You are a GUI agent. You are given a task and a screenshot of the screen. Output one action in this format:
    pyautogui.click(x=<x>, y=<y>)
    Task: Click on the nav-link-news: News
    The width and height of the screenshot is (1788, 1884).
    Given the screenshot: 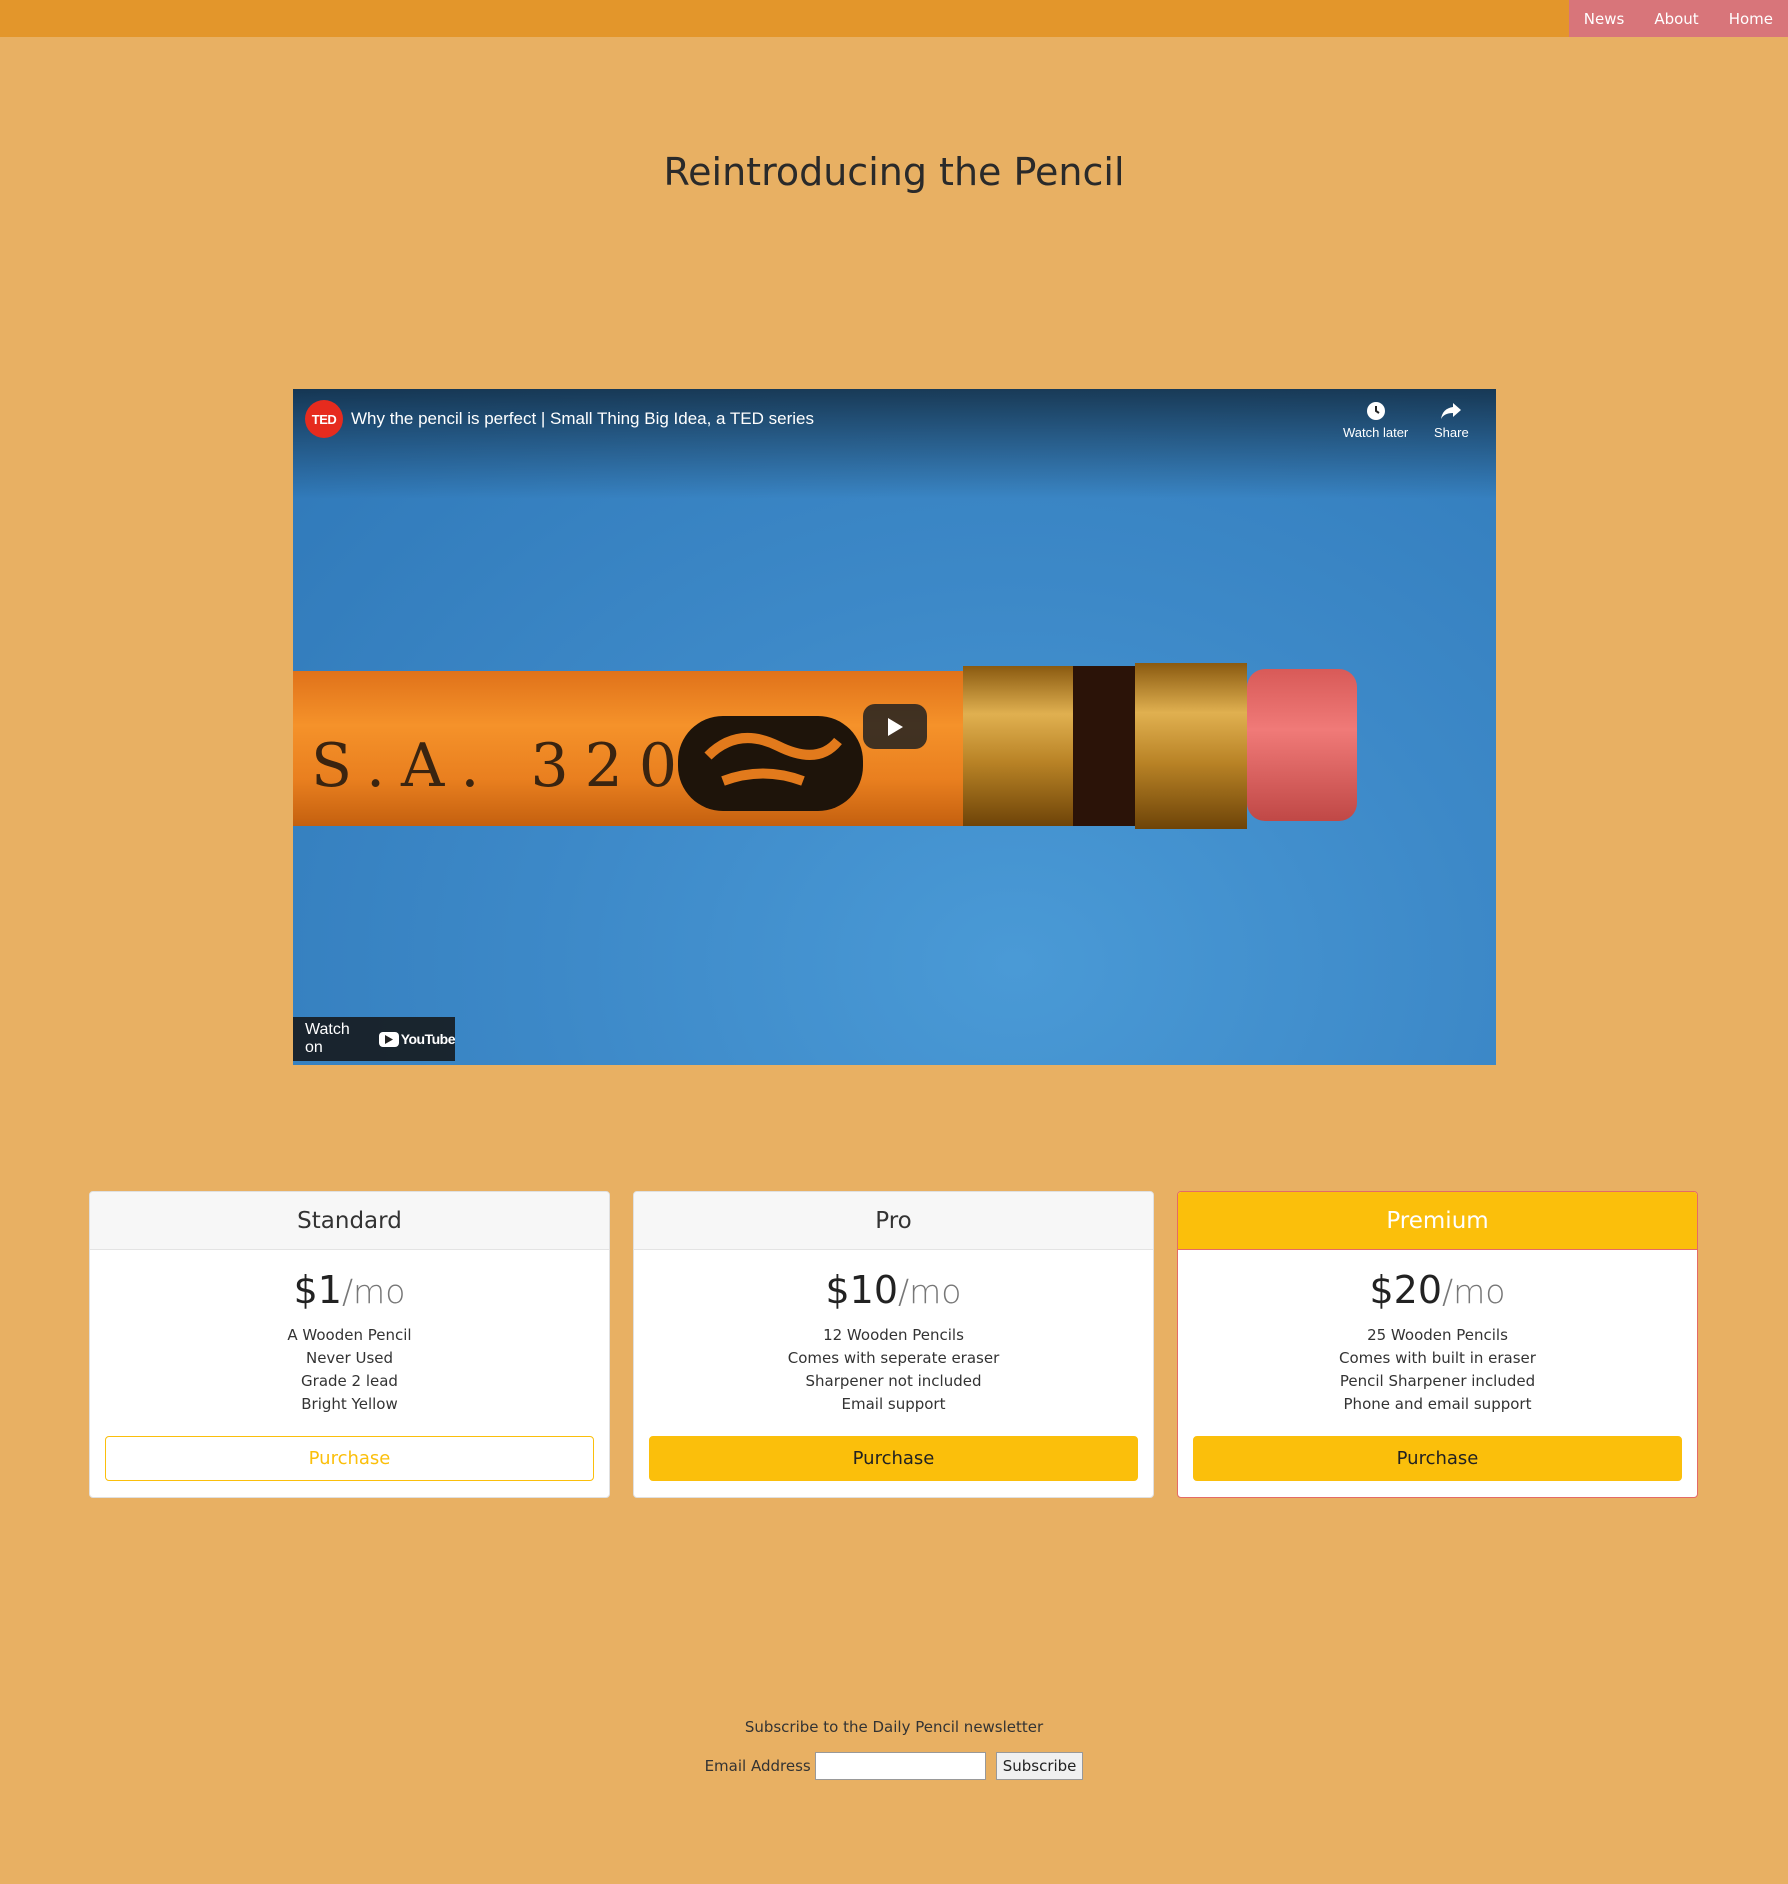 What is the action you would take?
    pyautogui.click(x=1604, y=19)
    